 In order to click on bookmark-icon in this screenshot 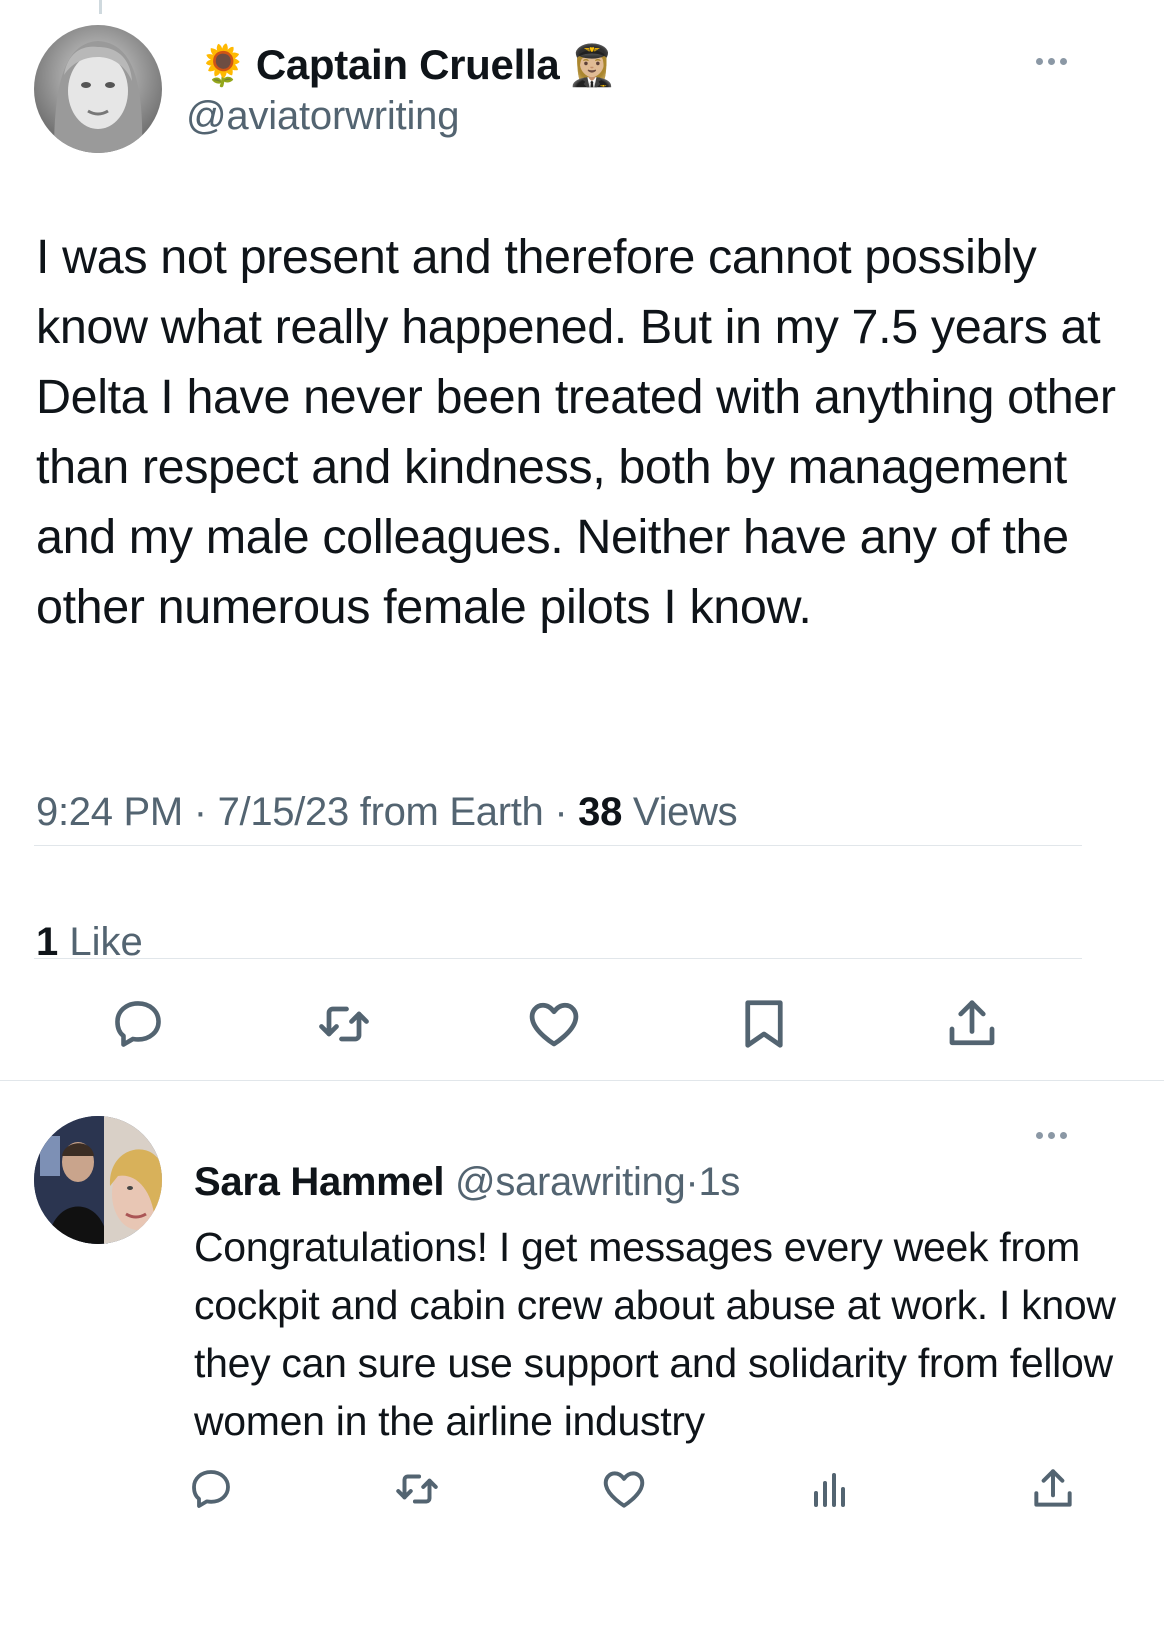, I will do `click(764, 1024)`.